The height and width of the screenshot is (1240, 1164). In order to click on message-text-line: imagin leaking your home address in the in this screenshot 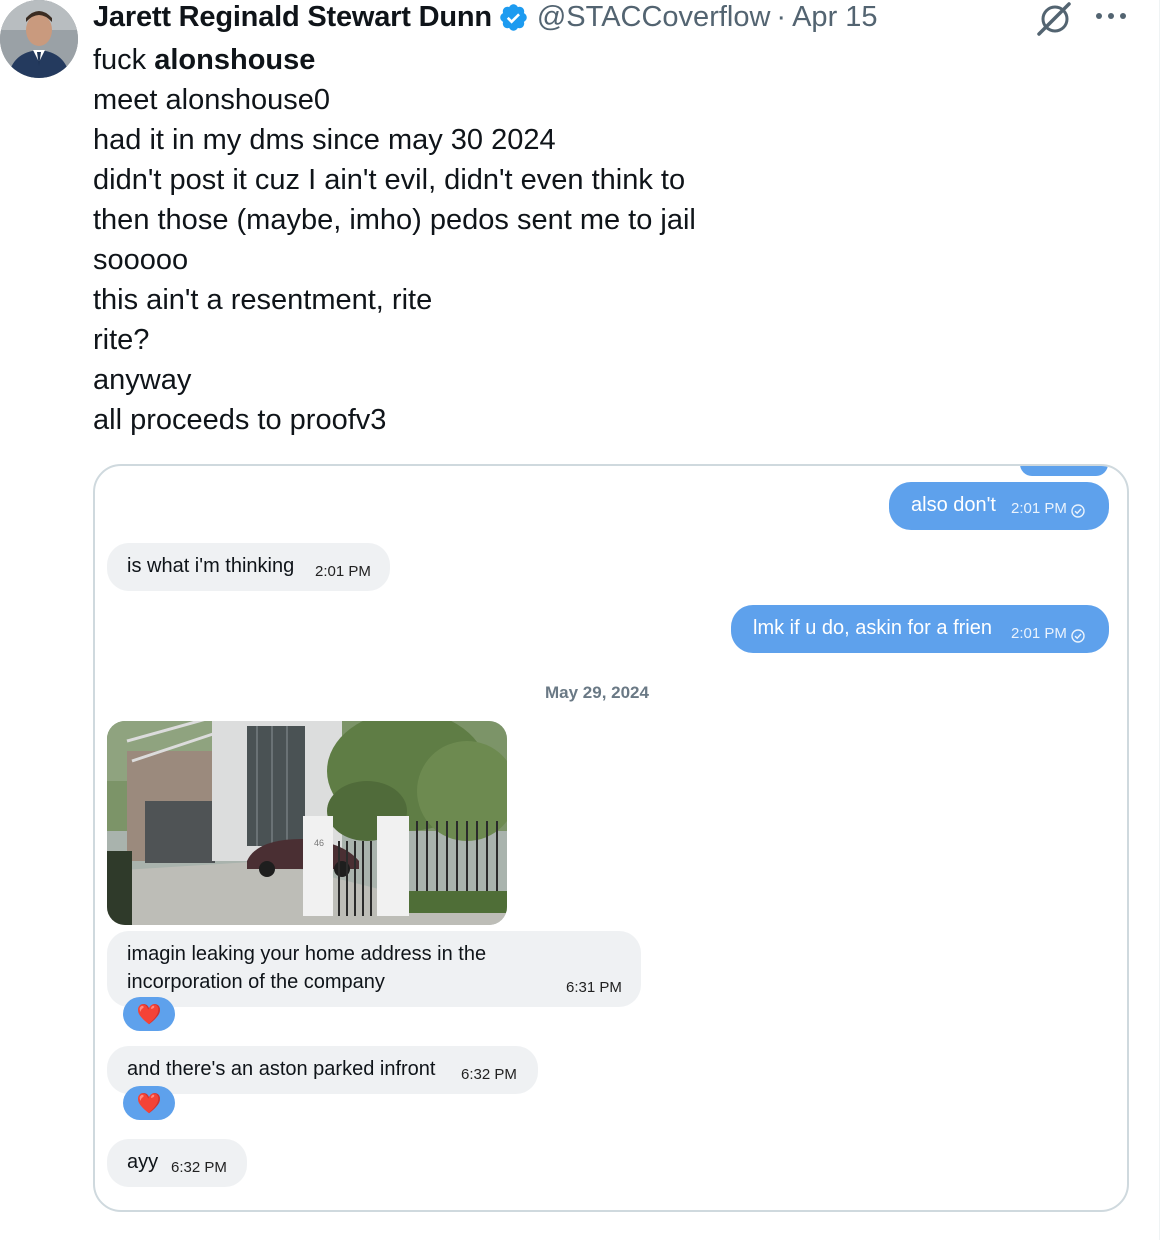, I will do `click(307, 954)`.